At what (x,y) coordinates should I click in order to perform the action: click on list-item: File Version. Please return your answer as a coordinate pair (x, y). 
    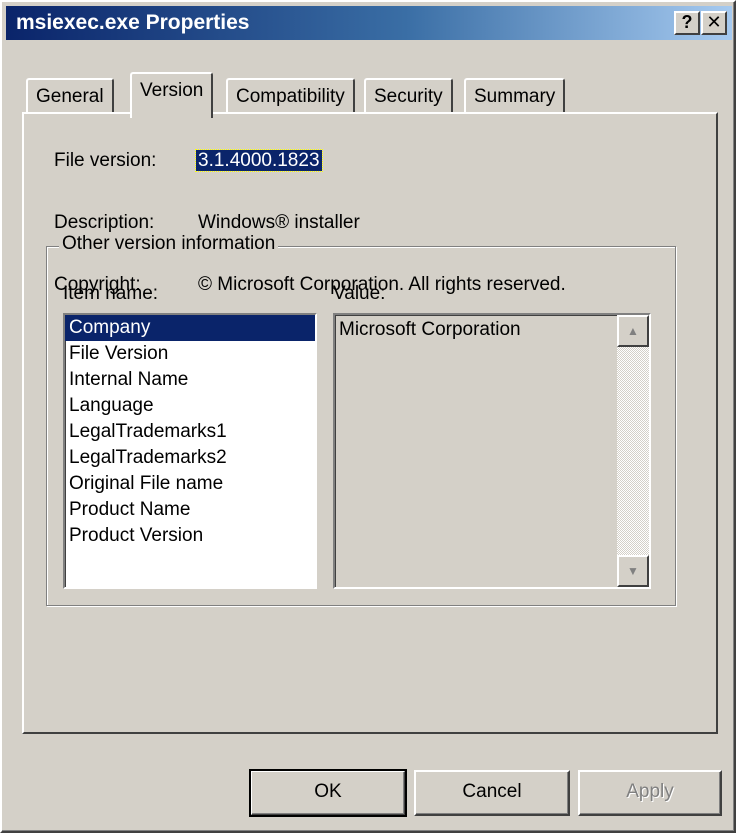
    Looking at the image, I should click on (190, 354).